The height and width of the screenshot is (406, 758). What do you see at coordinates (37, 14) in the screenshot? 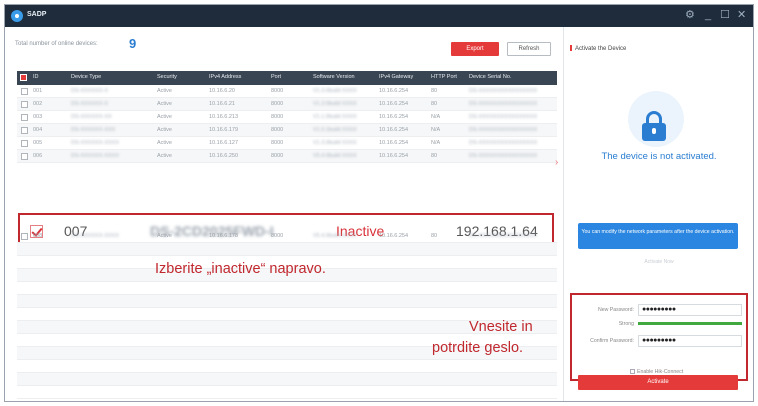
I see `app-title: SADP` at bounding box center [37, 14].